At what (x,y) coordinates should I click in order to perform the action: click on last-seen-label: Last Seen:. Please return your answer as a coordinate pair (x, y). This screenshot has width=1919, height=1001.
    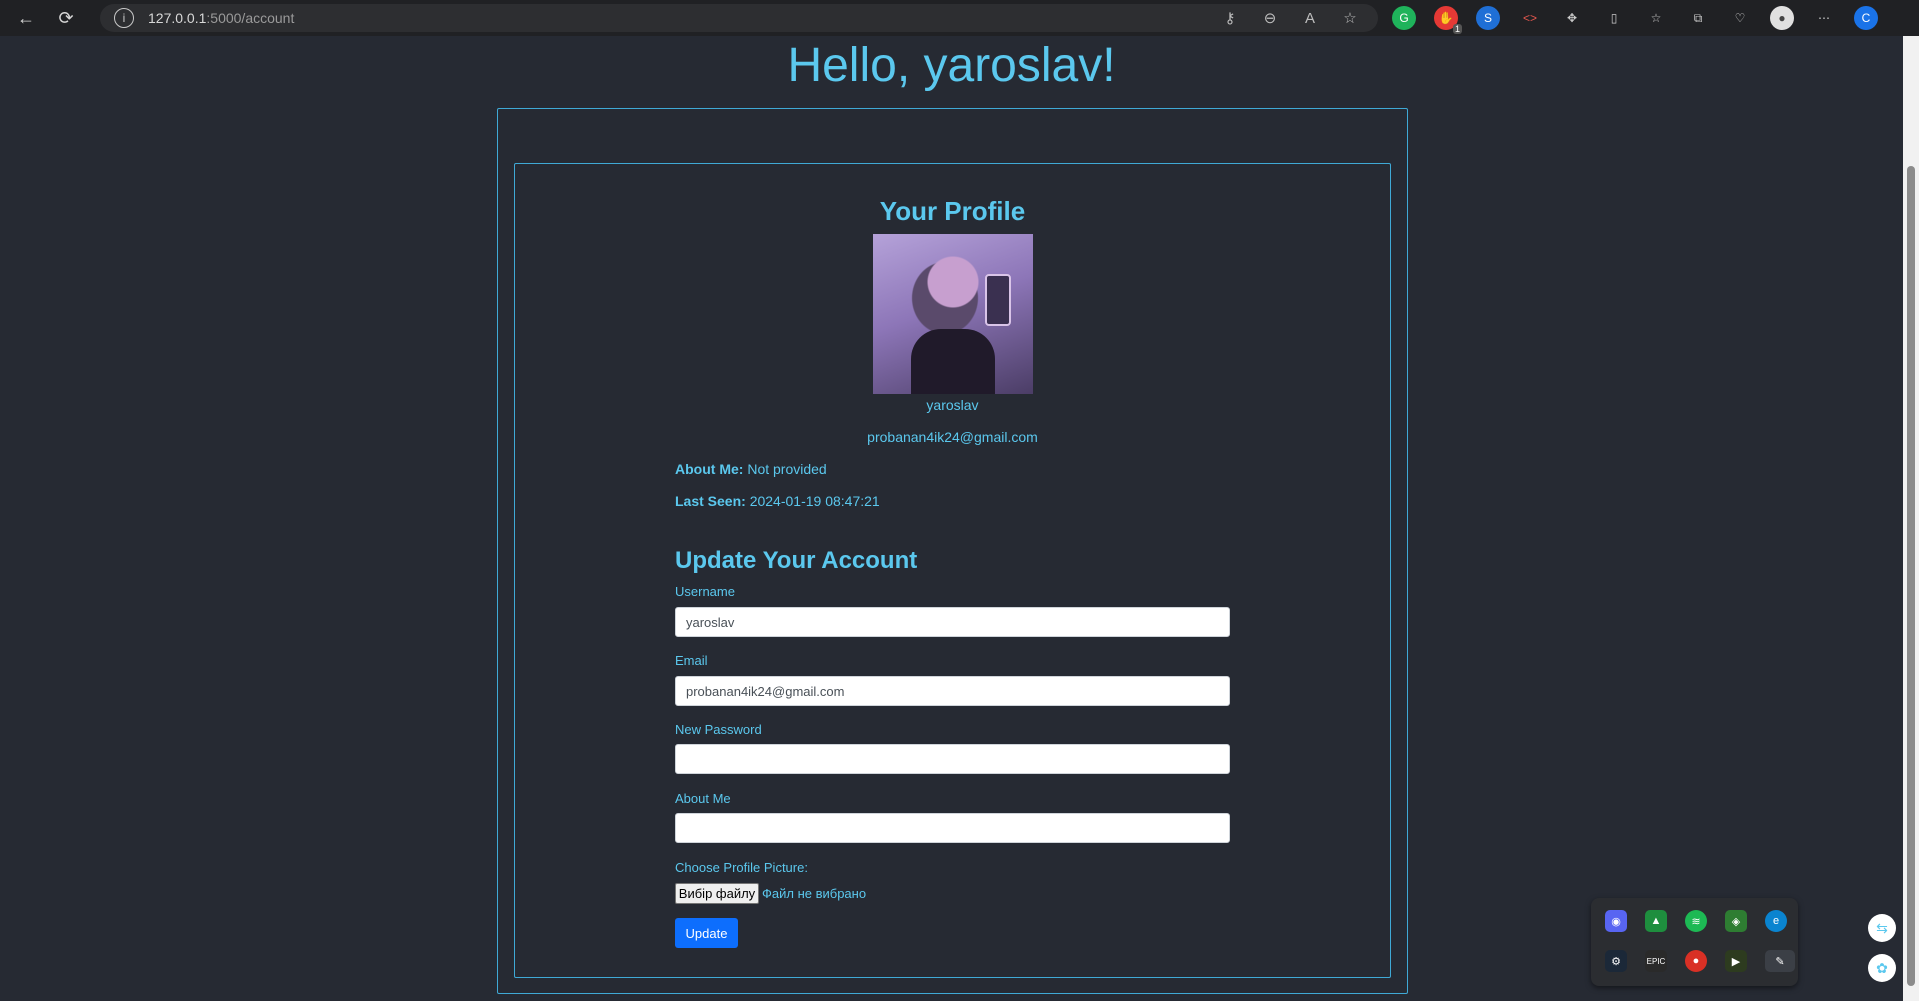
    Looking at the image, I should click on (710, 501).